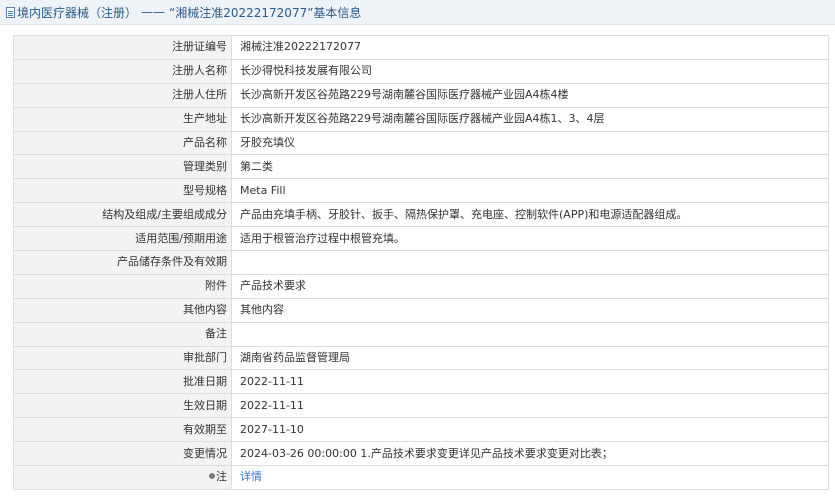 The height and width of the screenshot is (498, 835). I want to click on note-value-cell: 详情, so click(530, 477).